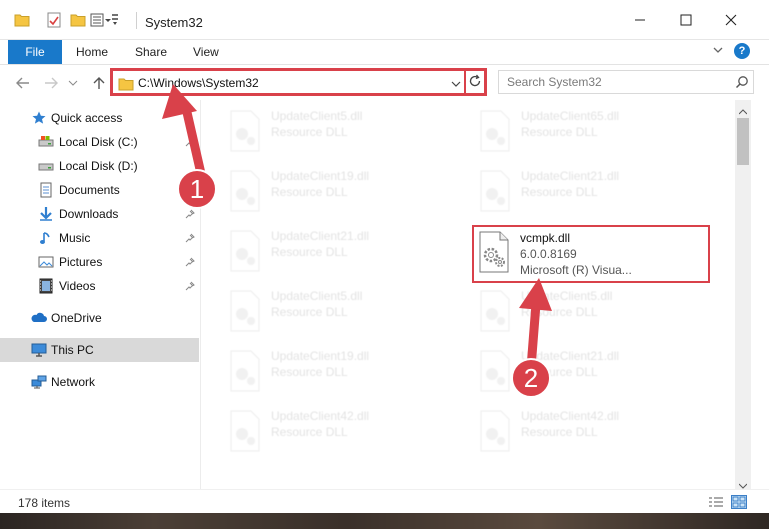 Image resolution: width=769 pixels, height=529 pixels. I want to click on file-name: UpdateClient5.dll, so click(567, 296).